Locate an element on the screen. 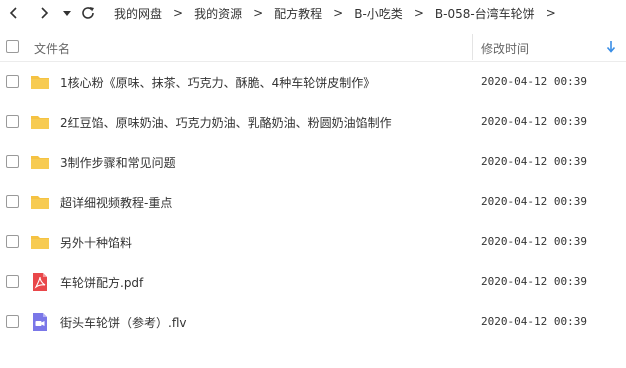  column-divider is located at coordinates (472, 47).